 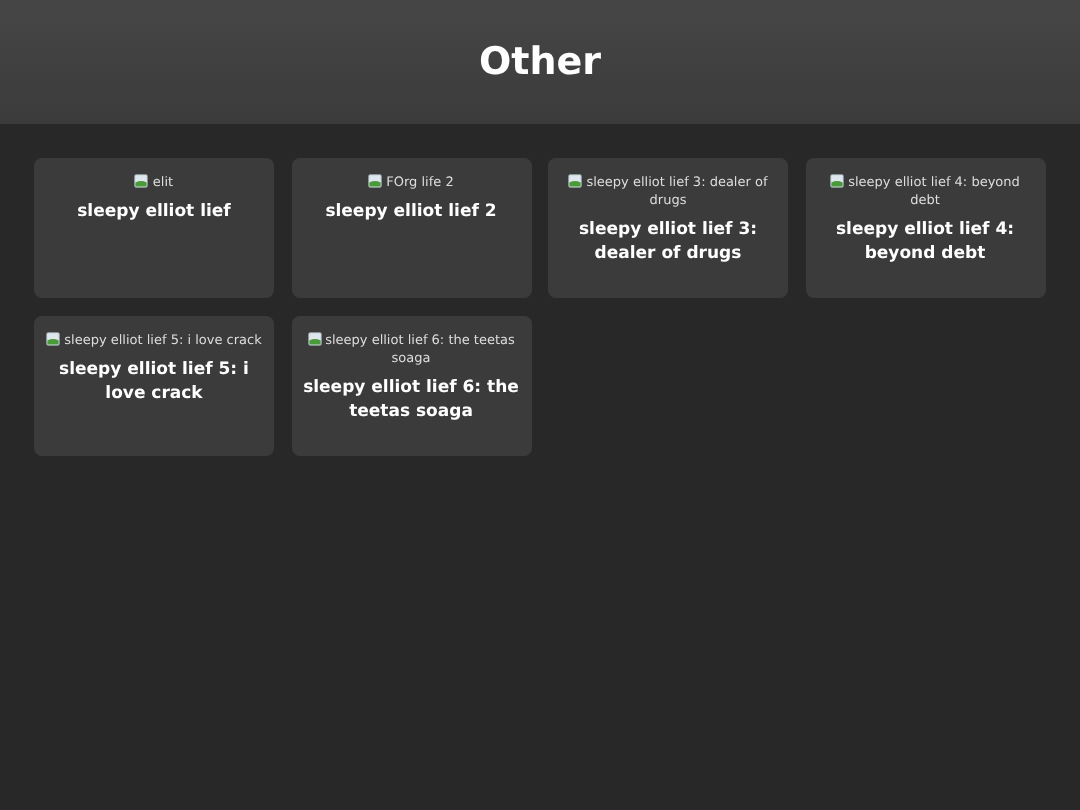 What do you see at coordinates (540, 62) in the screenshot?
I see `page-title: Other` at bounding box center [540, 62].